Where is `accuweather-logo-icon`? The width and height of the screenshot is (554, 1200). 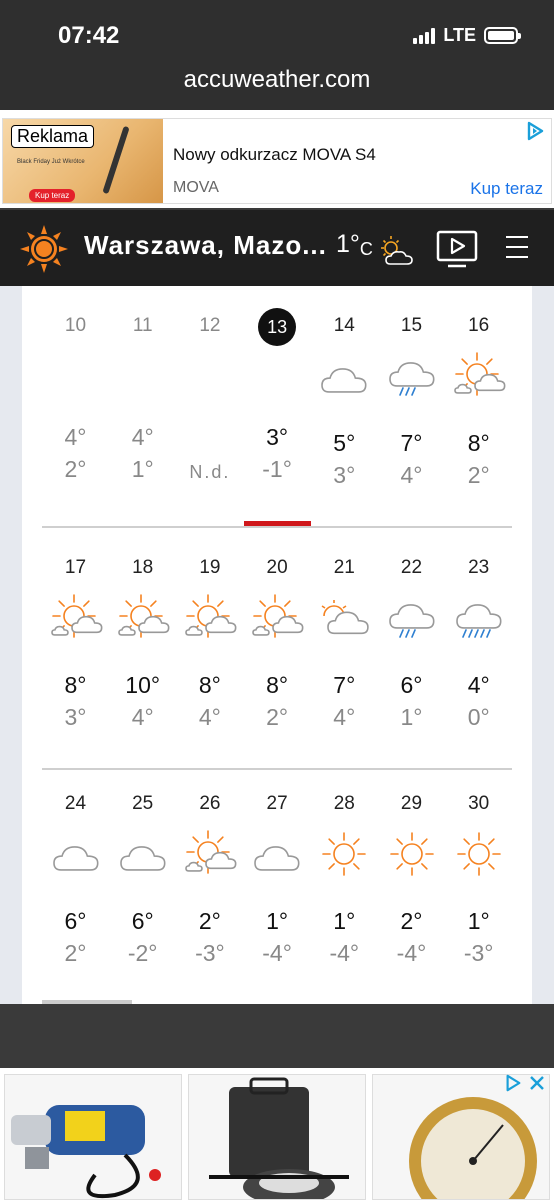 accuweather-logo-icon is located at coordinates (44, 249).